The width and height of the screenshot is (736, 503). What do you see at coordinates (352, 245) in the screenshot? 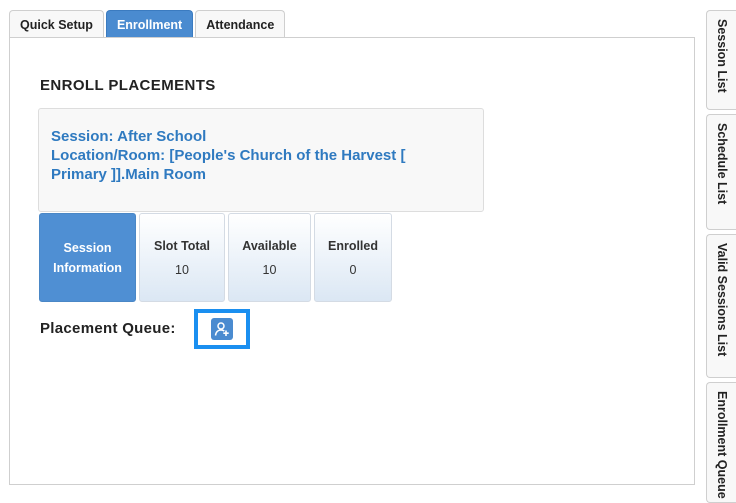
I see `enrolled-label: Enrolled` at bounding box center [352, 245].